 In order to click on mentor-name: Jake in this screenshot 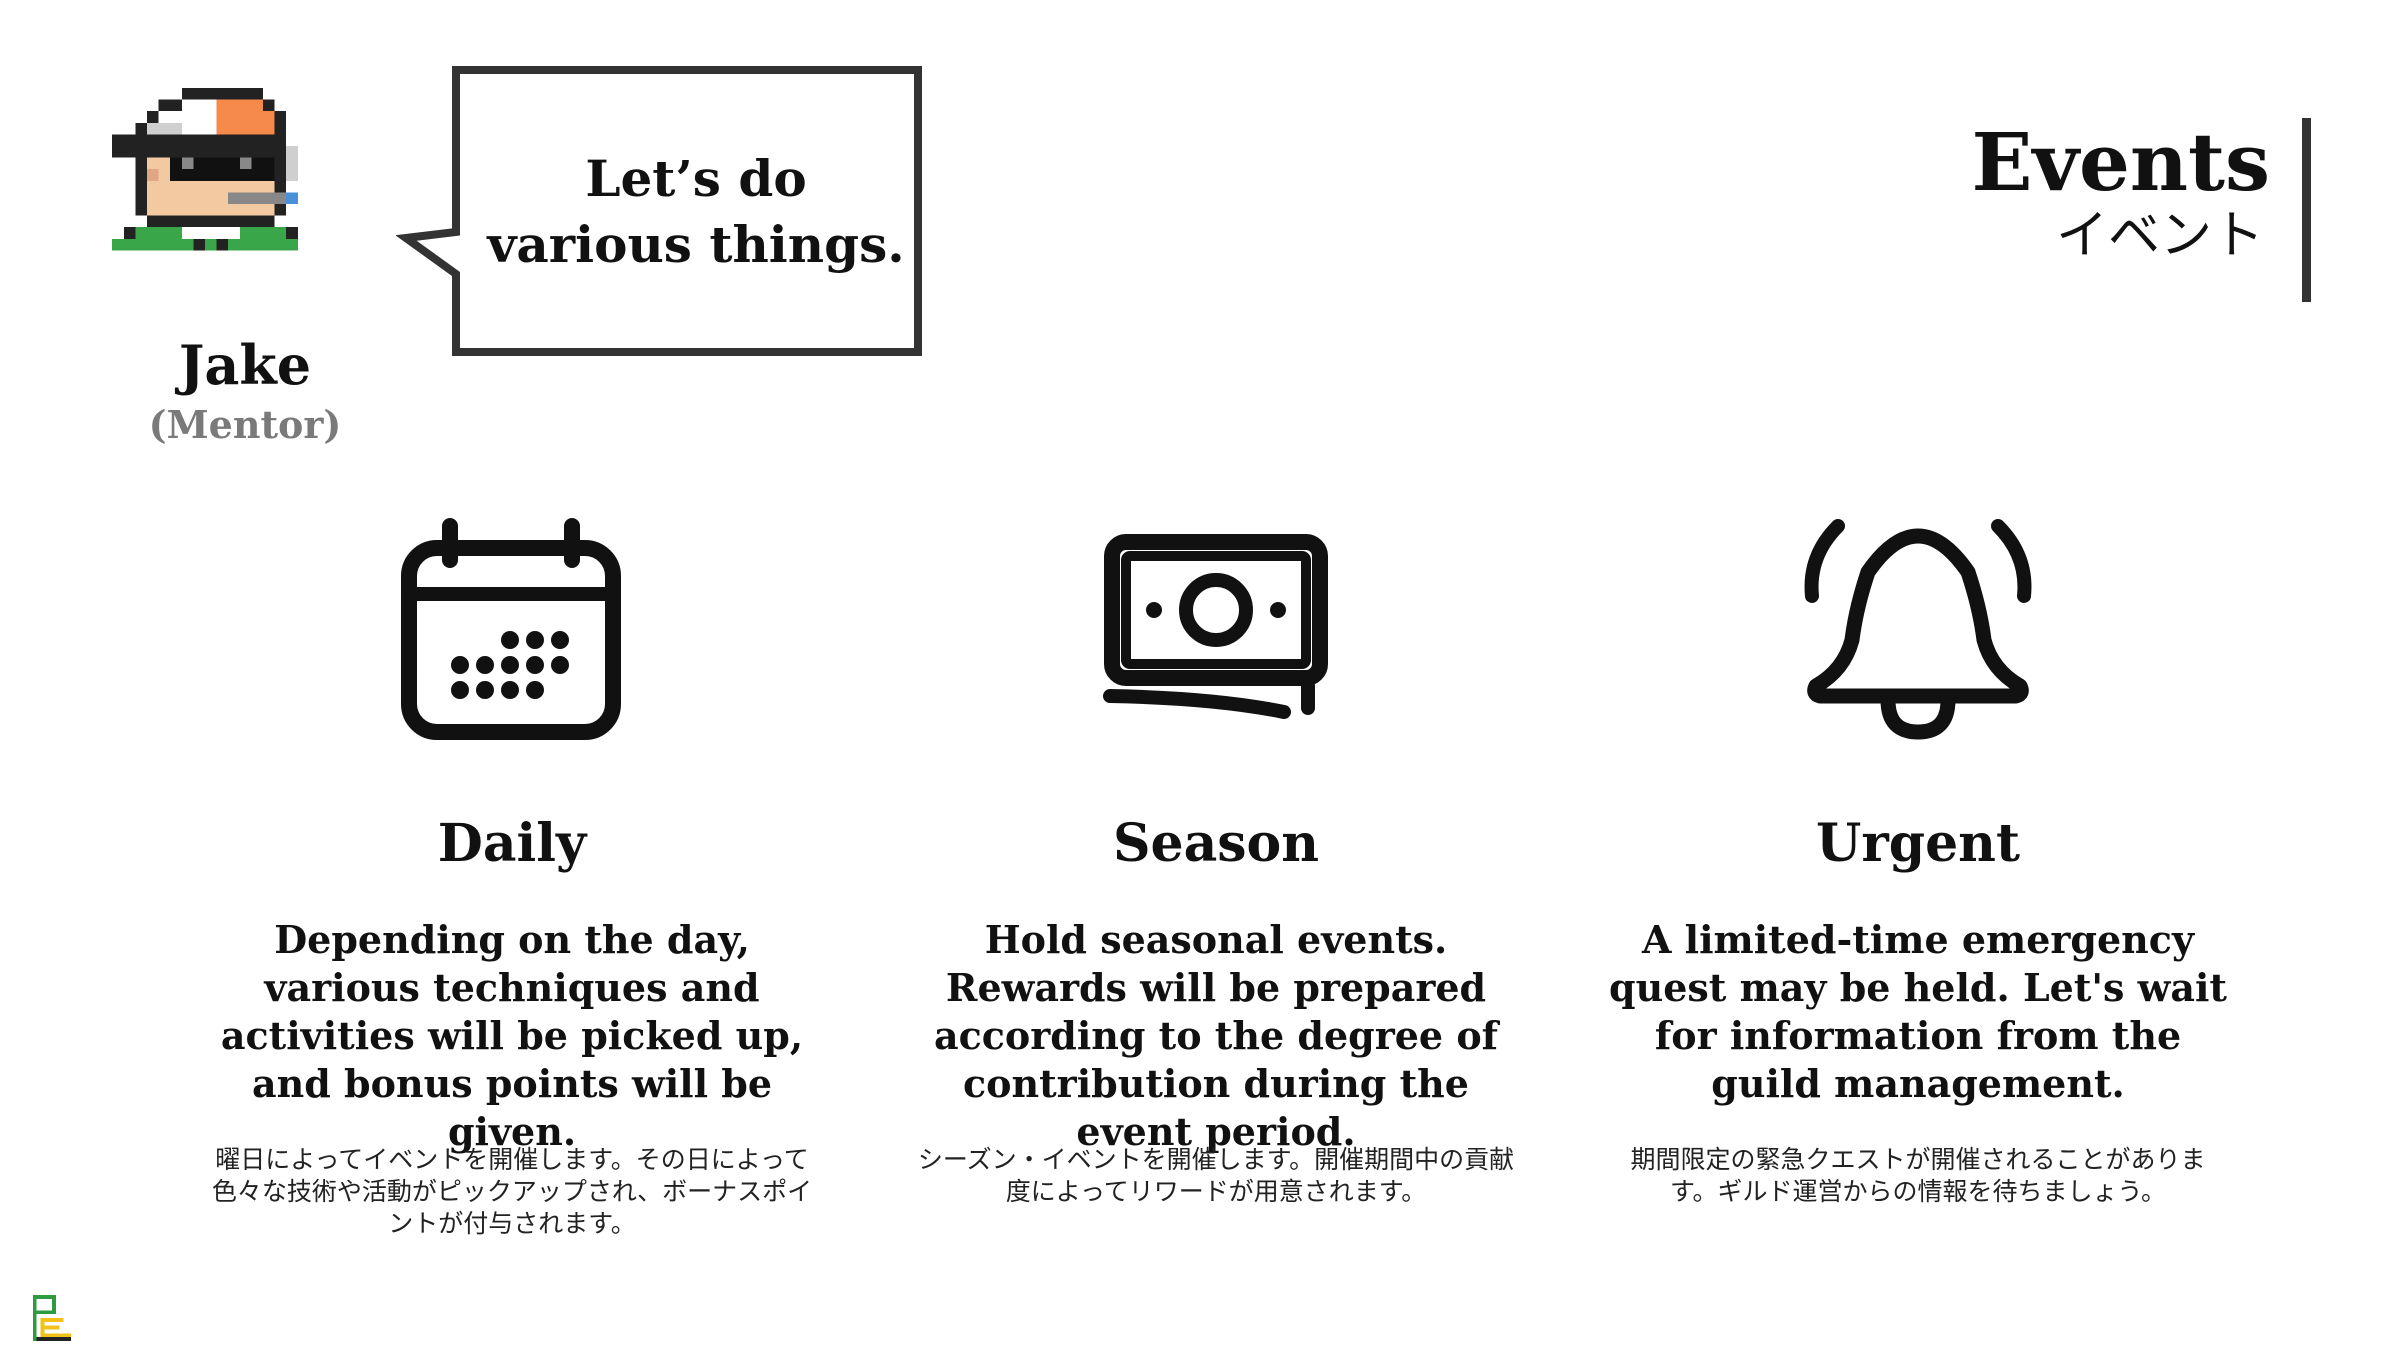, I will do `click(245, 365)`.